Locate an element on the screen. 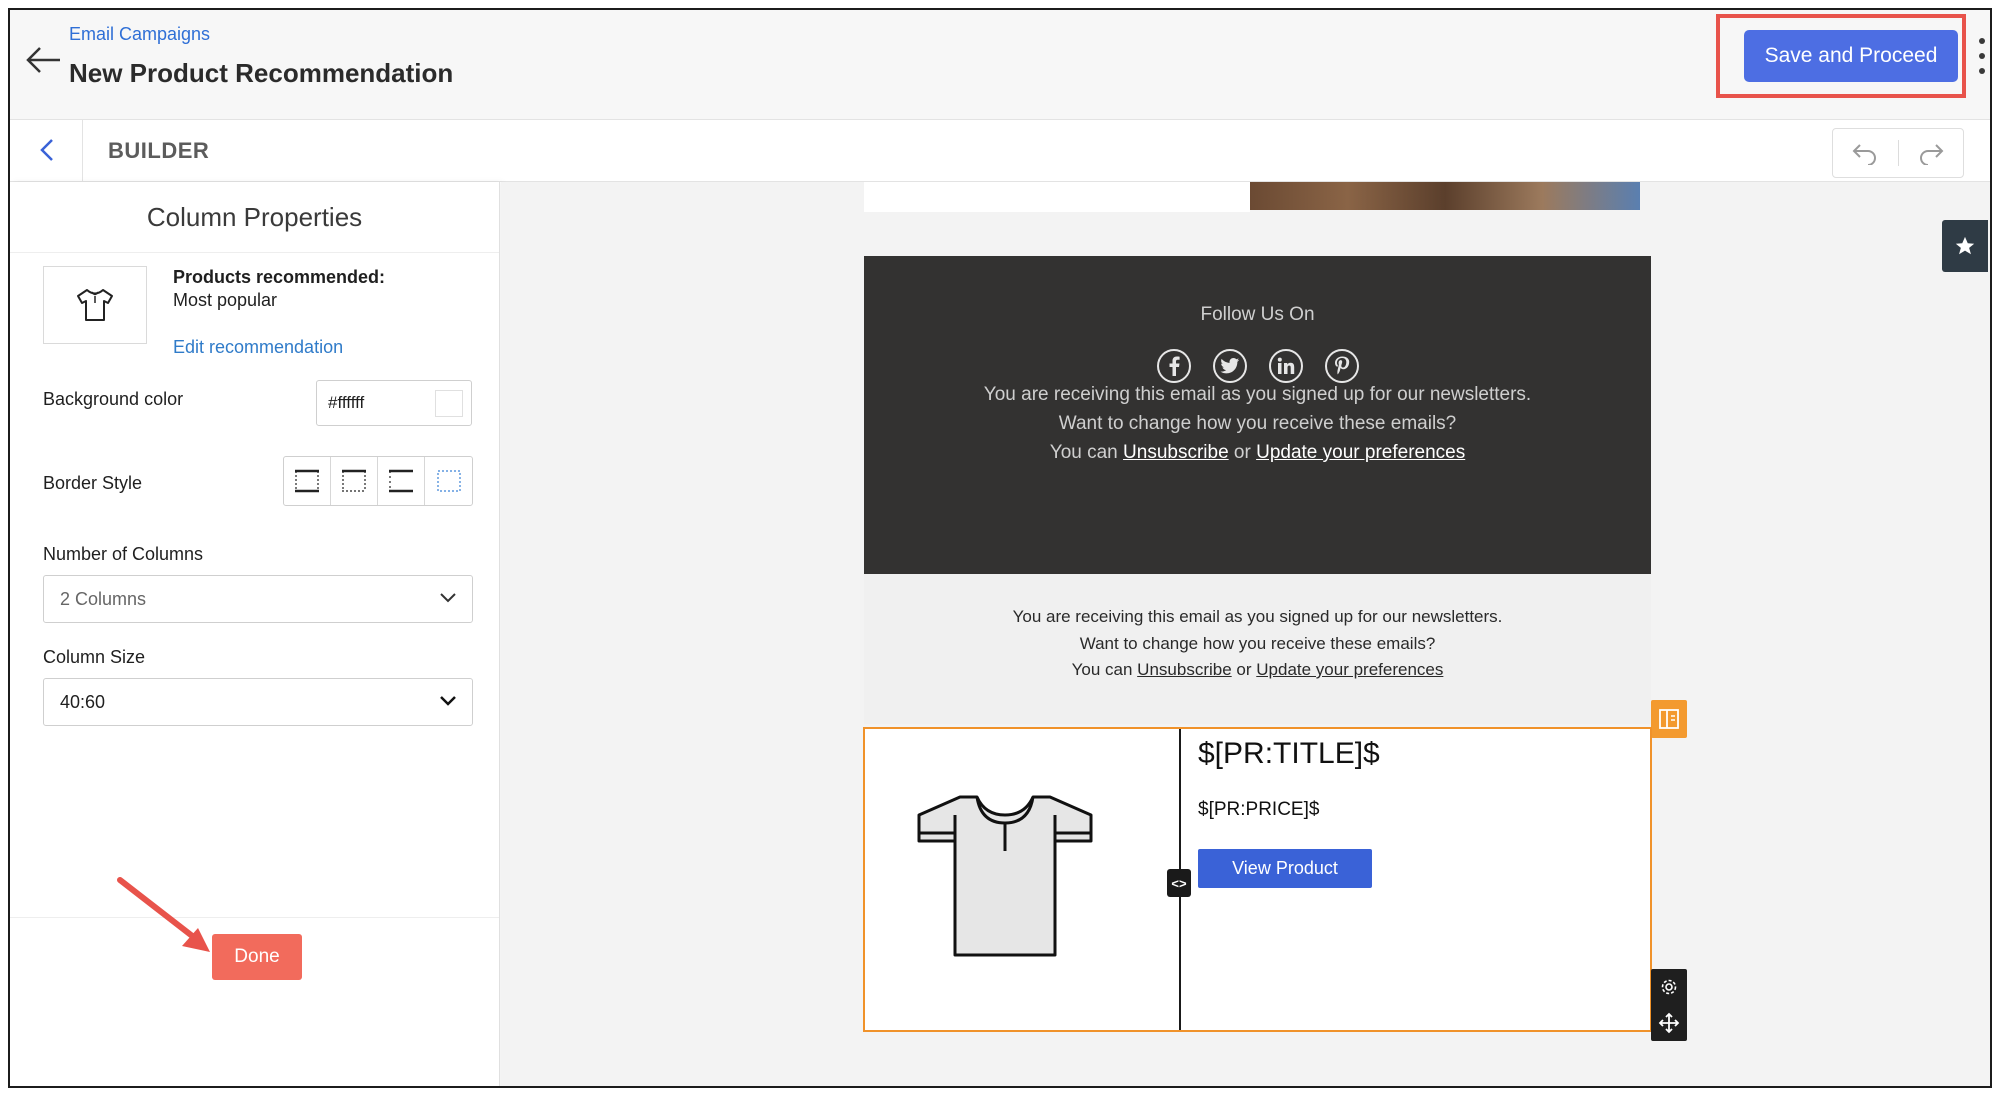 The height and width of the screenshot is (1096, 2000). breadcrumb-email-campaigns: Email Campaigns is located at coordinates (139, 34).